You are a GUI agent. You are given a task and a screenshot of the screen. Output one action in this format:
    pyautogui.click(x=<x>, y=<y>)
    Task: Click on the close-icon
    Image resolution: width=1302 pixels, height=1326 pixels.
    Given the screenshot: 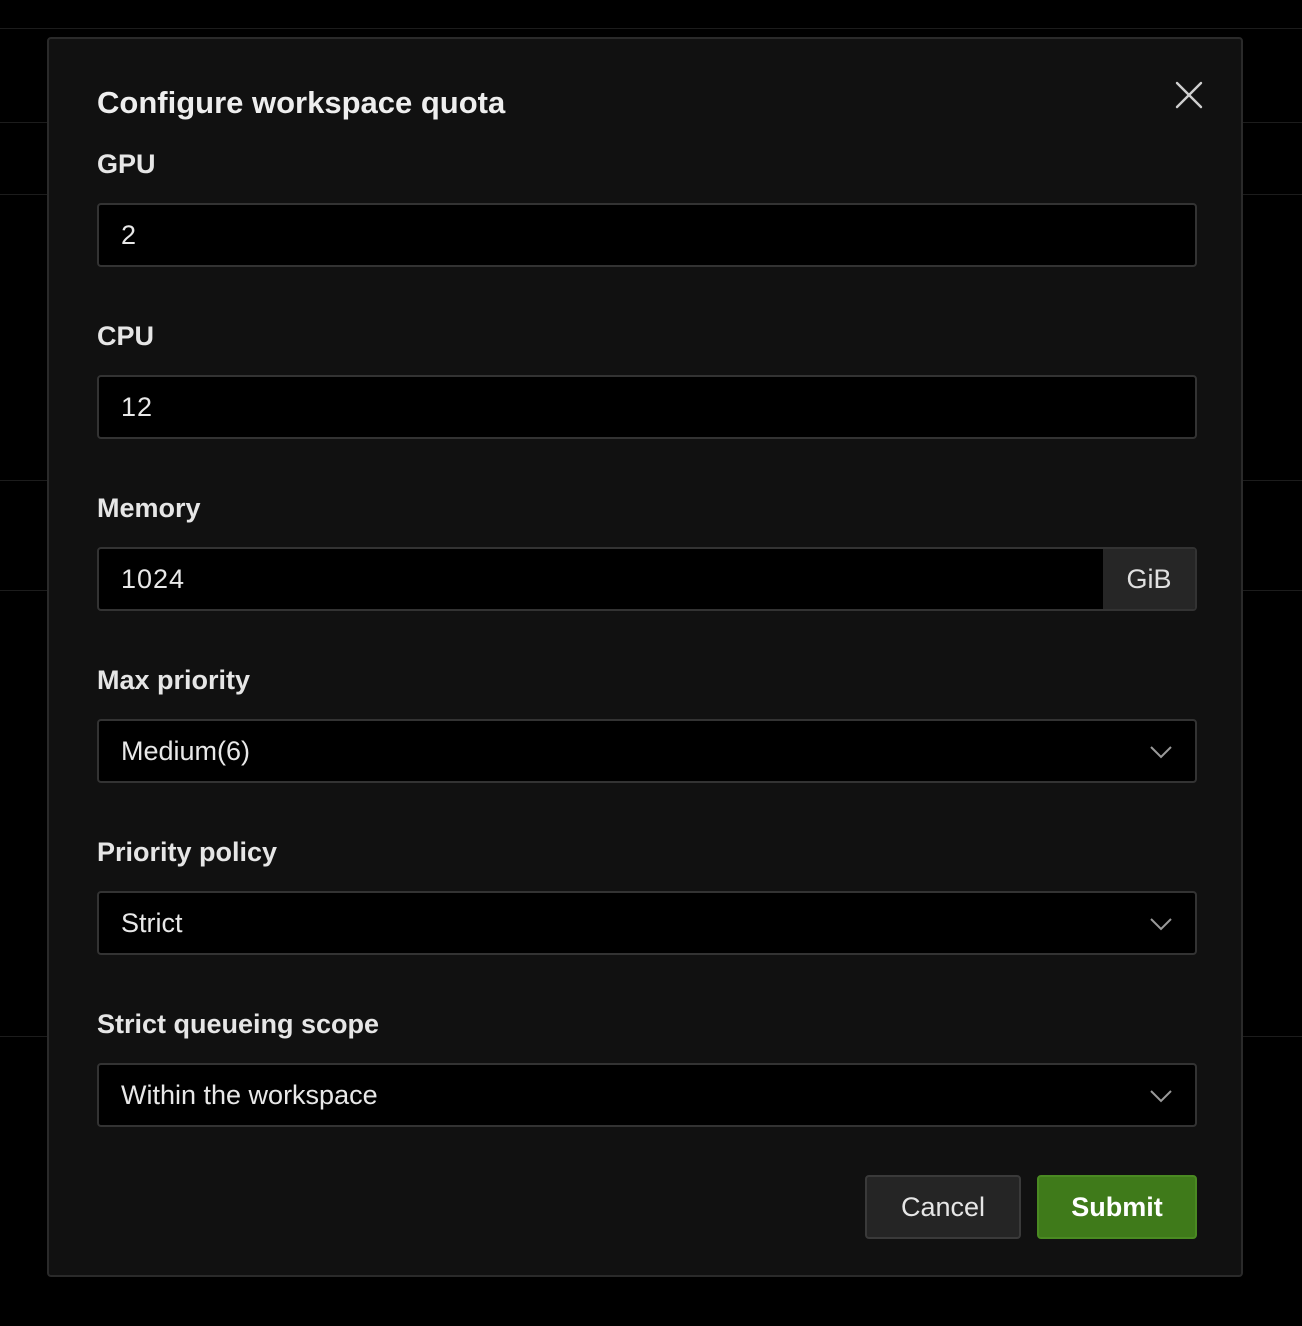 What is the action you would take?
    pyautogui.click(x=1189, y=95)
    